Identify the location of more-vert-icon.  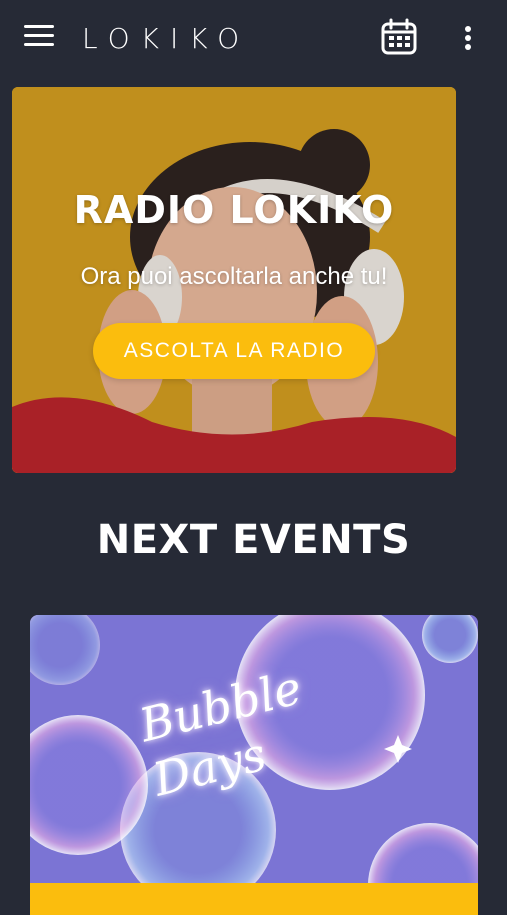
(468, 39).